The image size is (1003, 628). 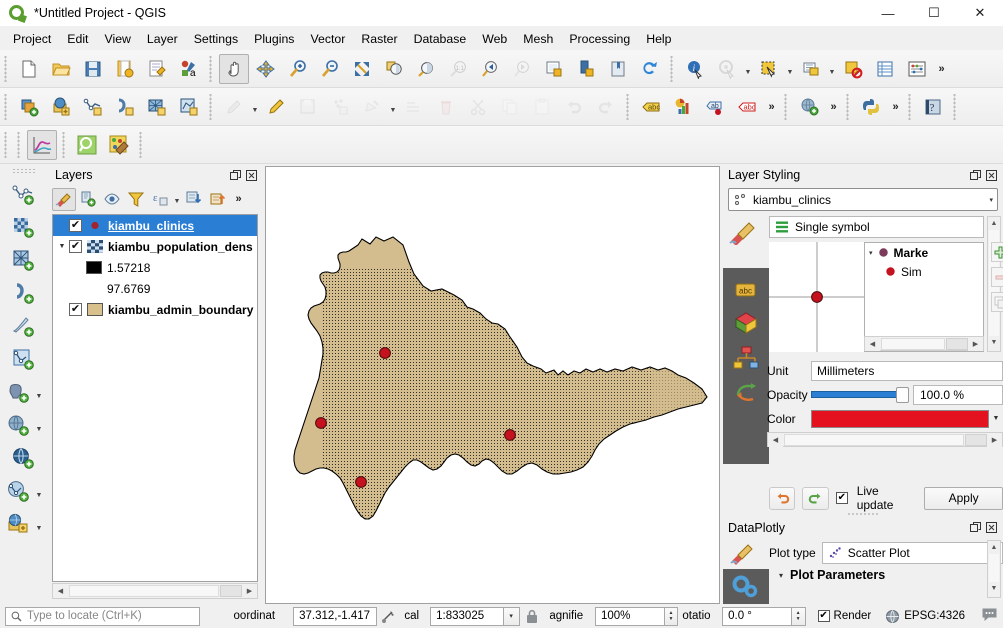 What do you see at coordinates (991, 200) in the screenshot?
I see `chevron-down-icon: ▾` at bounding box center [991, 200].